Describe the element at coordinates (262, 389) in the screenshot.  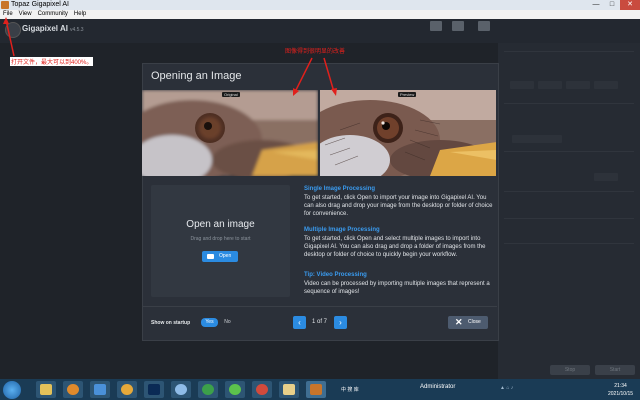
I see `taskbar-app-browser` at that location.